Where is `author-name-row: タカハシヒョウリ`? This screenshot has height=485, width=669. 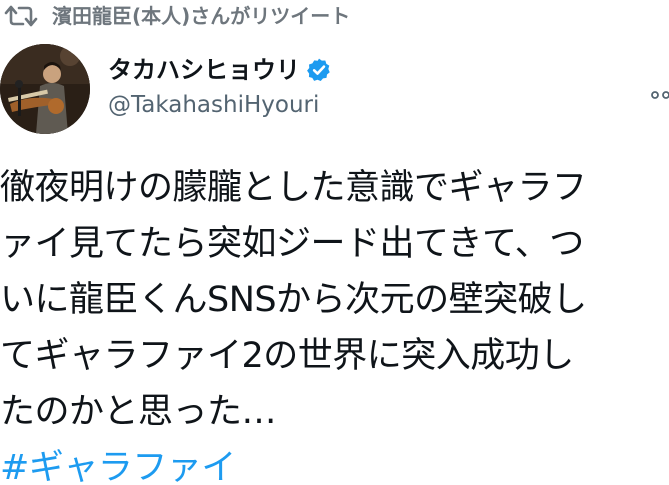 author-name-row: タカハシヒョウリ is located at coordinates (220, 70).